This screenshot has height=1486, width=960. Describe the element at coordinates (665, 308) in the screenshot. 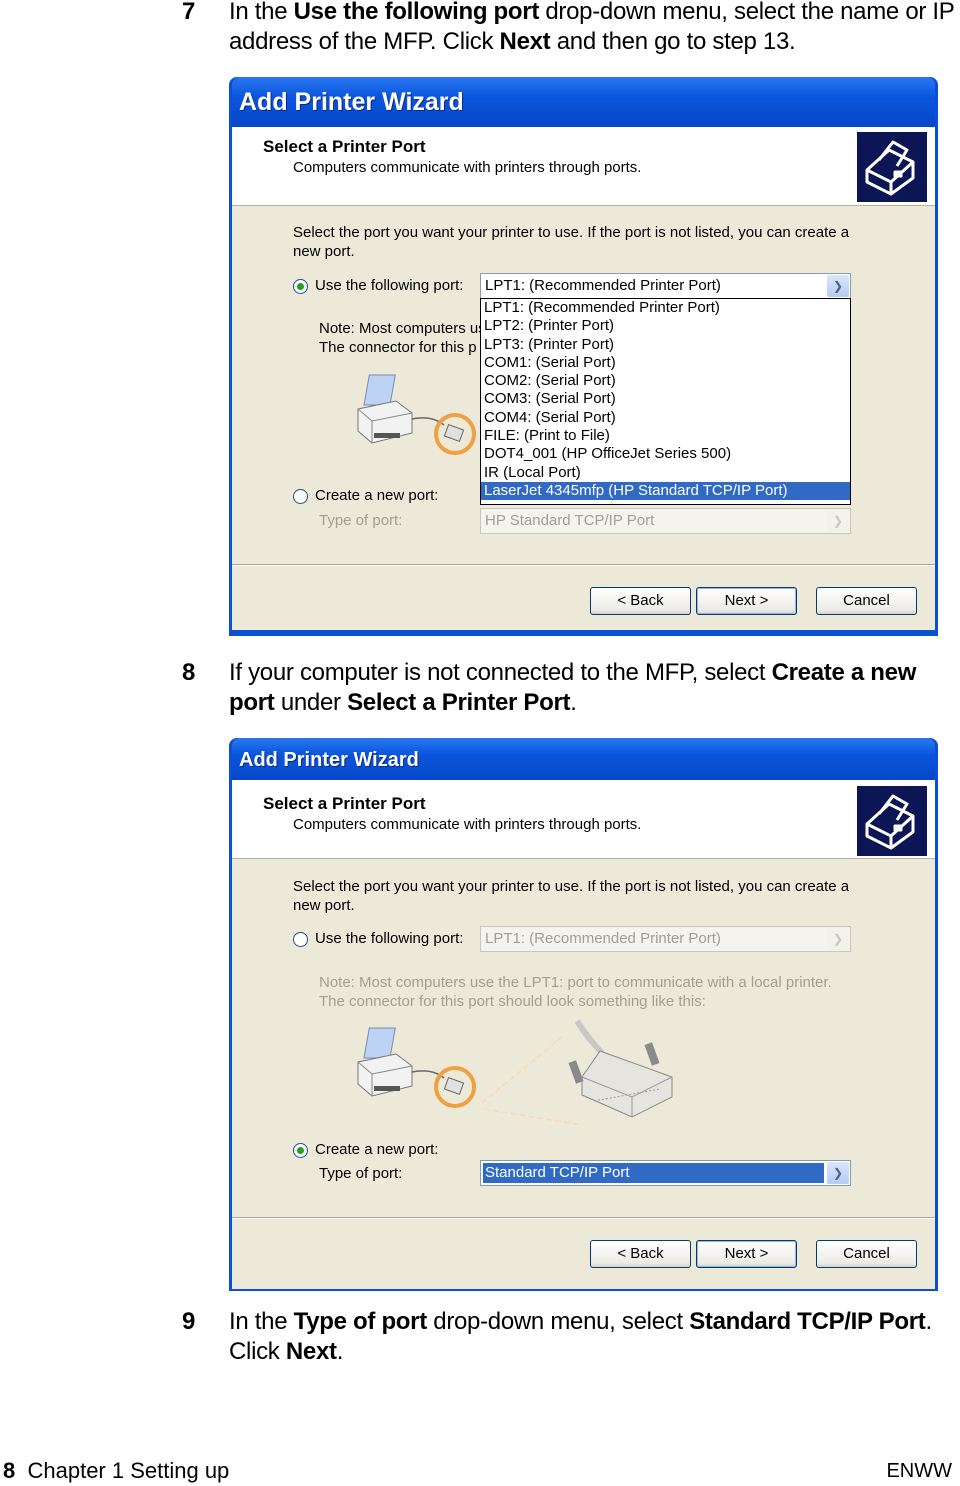

I see `dropdown-option: LPT1: (Recommended Printer Port)` at that location.